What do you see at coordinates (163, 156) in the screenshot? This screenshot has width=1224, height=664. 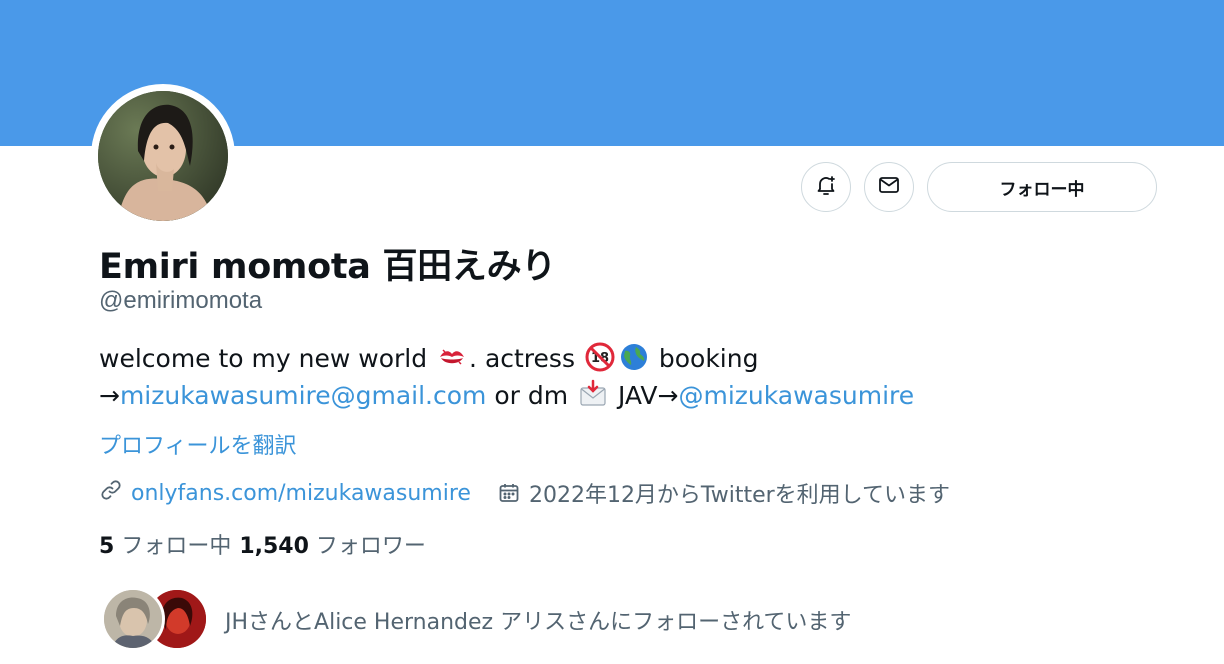 I see `avatar` at bounding box center [163, 156].